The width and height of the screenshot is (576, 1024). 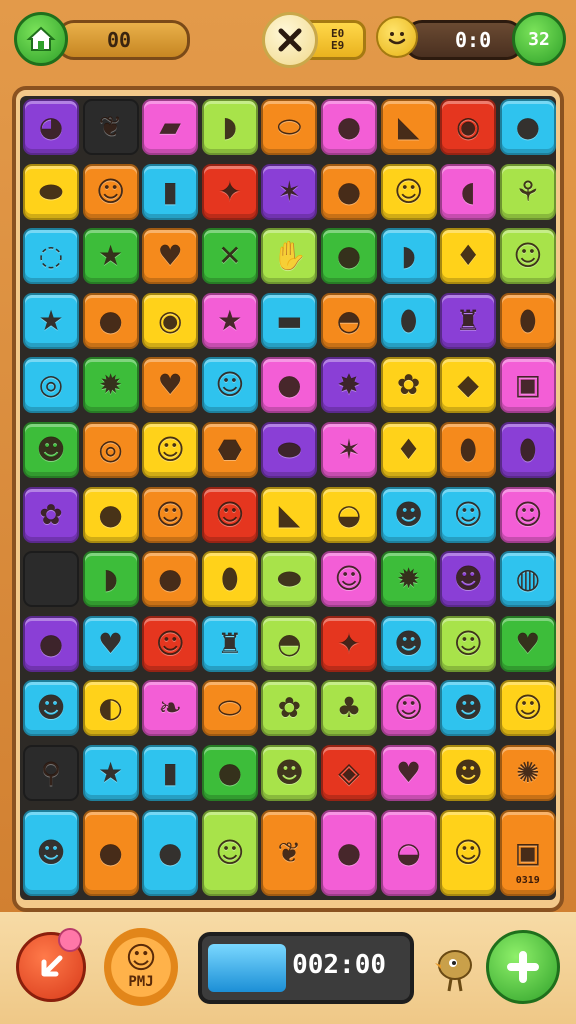 I want to click on tile: ⚲, so click(x=51, y=773).